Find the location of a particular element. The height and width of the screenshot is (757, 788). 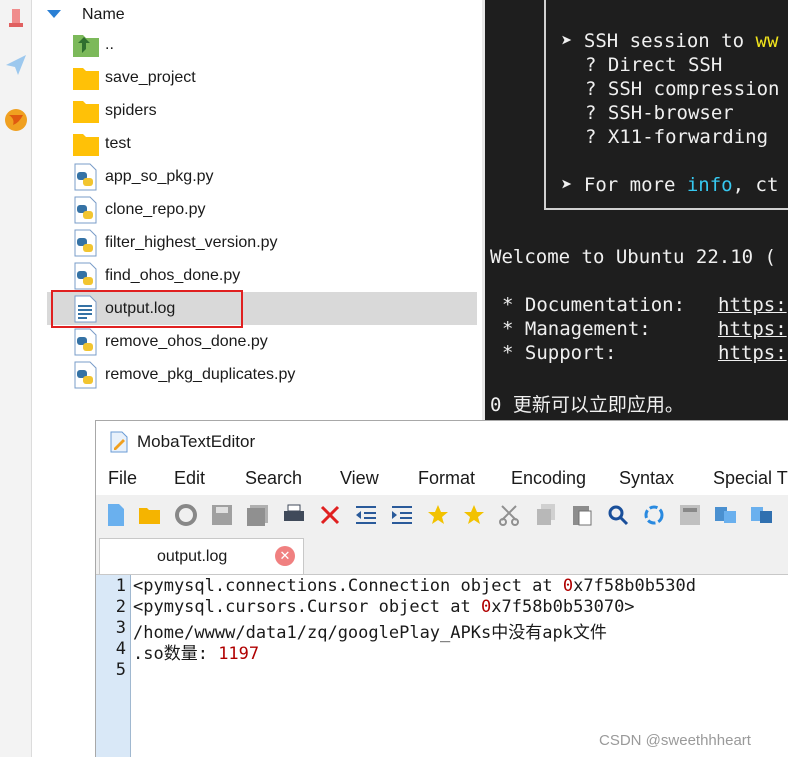

line-number-gutter: 1 2 3 4 5 is located at coordinates (113, 666).